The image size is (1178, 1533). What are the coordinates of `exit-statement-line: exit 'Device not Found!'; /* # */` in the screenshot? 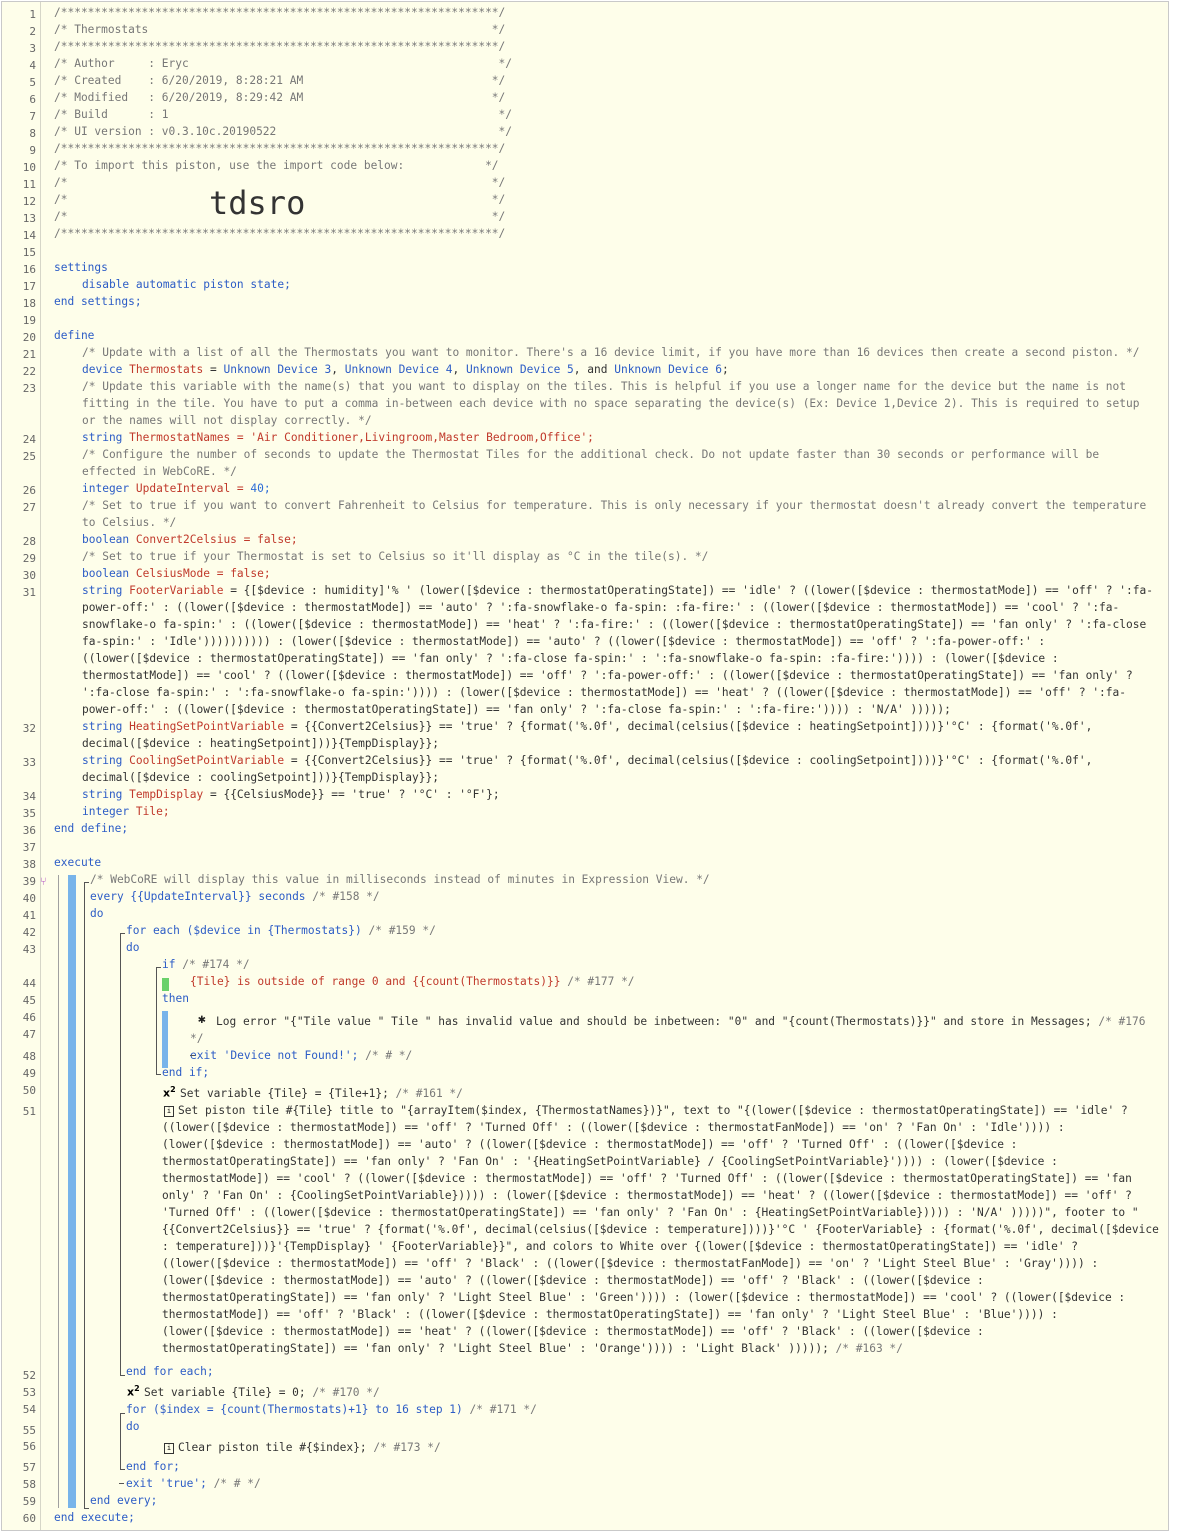 It's located at (674, 1055).